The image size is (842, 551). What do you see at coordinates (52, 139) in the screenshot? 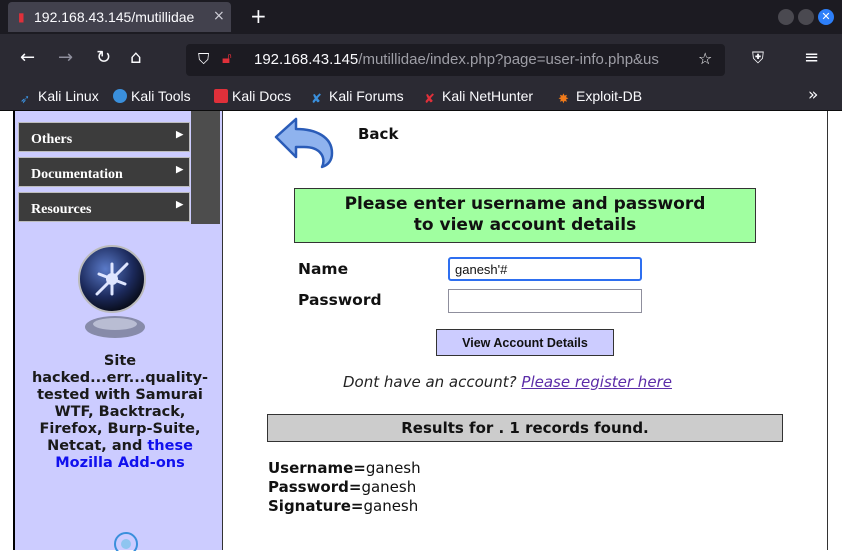
I see `menu-item-label: Others` at bounding box center [52, 139].